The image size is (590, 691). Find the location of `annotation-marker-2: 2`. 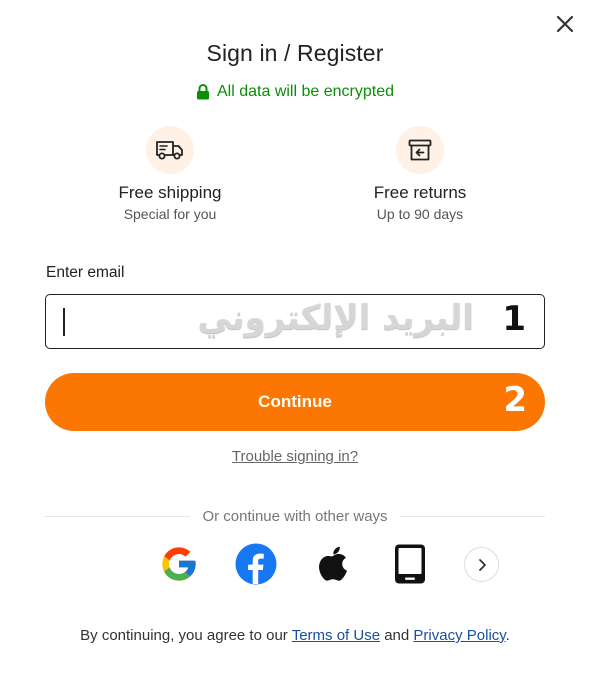

annotation-marker-2: 2 is located at coordinates (515, 400).